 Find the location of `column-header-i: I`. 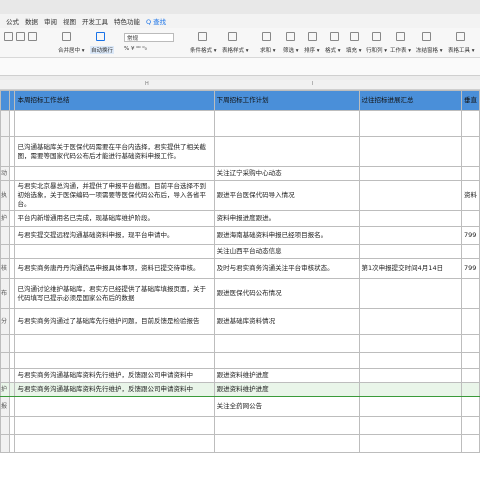

column-header-i: I is located at coordinates (312, 84).